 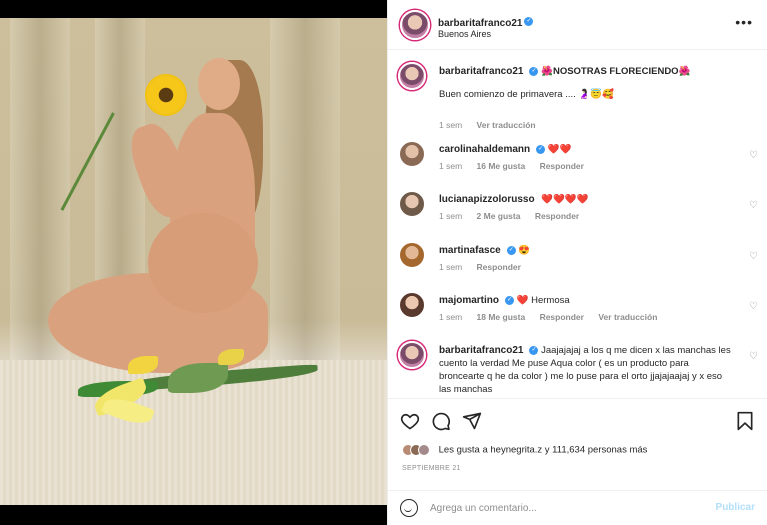 What do you see at coordinates (526, 94) in the screenshot?
I see `caption-text: Buen comienzo de primavera .... 🤰🏻😇🥰` at bounding box center [526, 94].